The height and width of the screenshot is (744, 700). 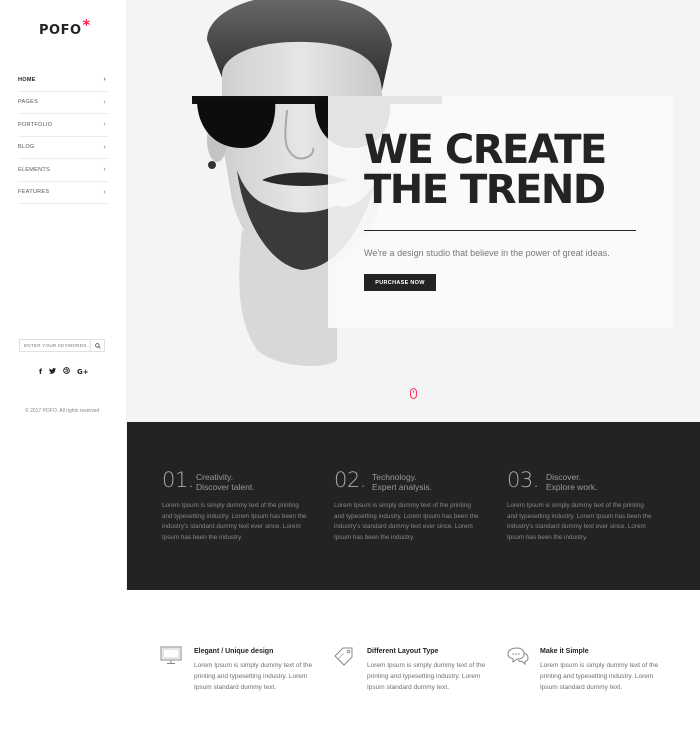 What do you see at coordinates (403, 651) in the screenshot?
I see `feature-title: Different Layout Type` at bounding box center [403, 651].